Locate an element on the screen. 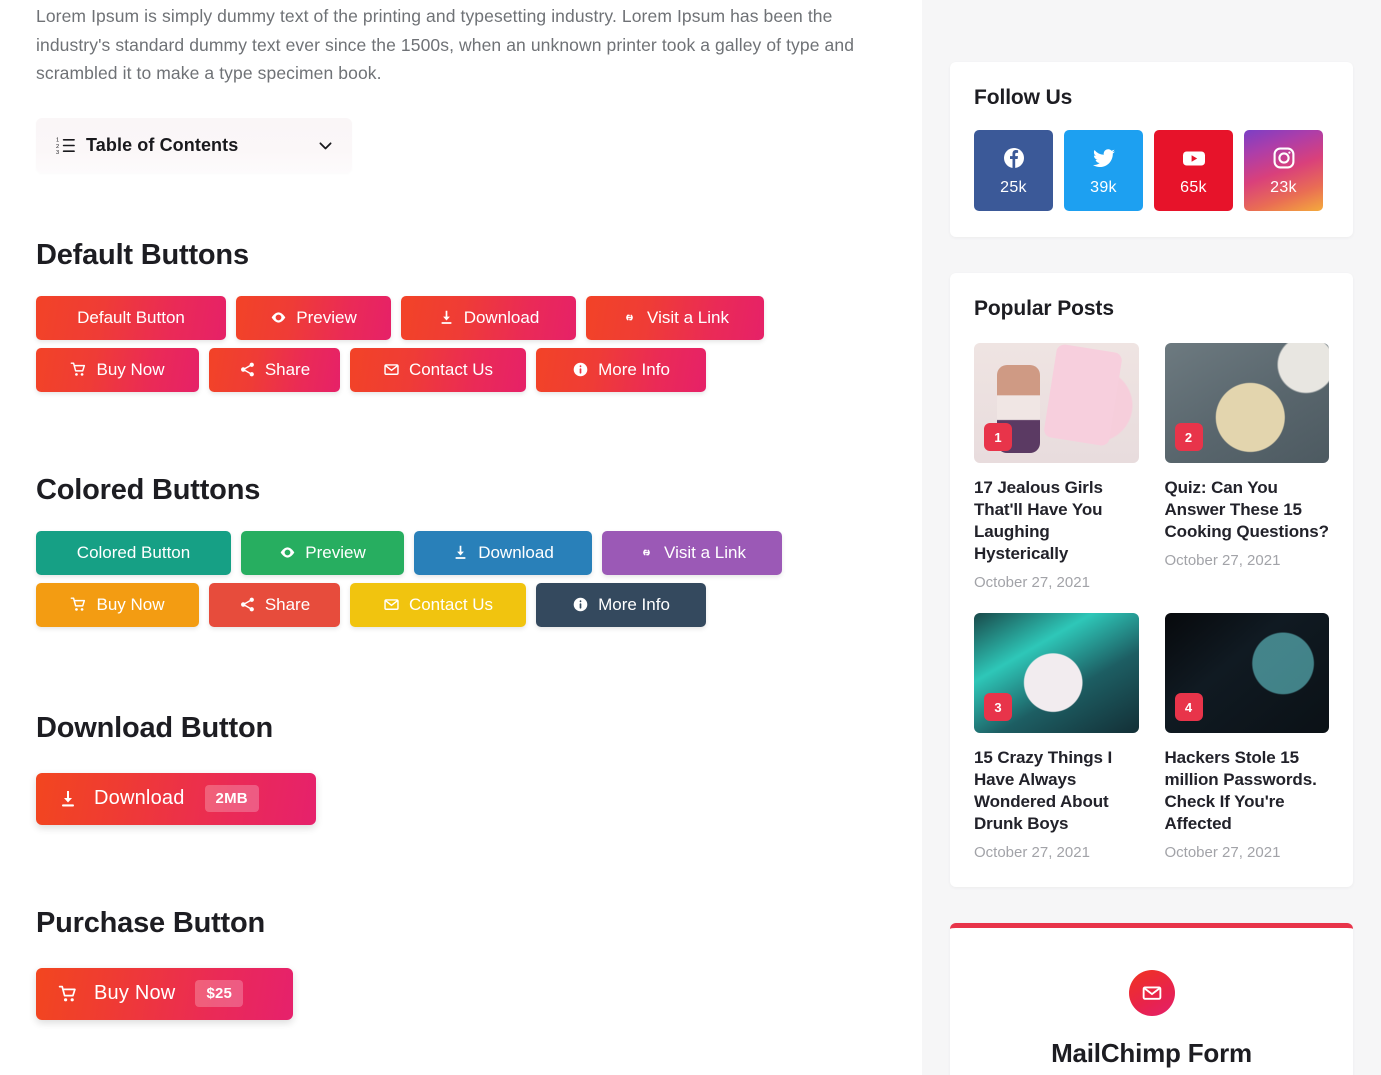 The width and height of the screenshot is (1381, 1075). default-buttons-row-2: Buy Now Share Contact Us More Info is located at coordinates (466, 369).